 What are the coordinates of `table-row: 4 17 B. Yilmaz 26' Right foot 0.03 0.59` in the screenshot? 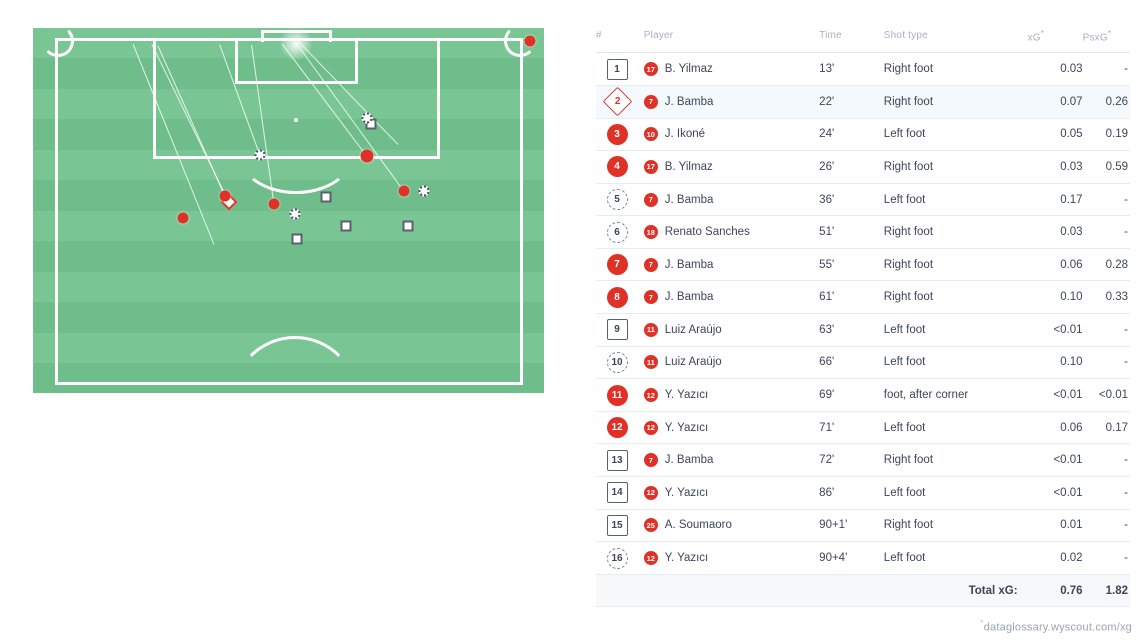 It's located at (863, 167).